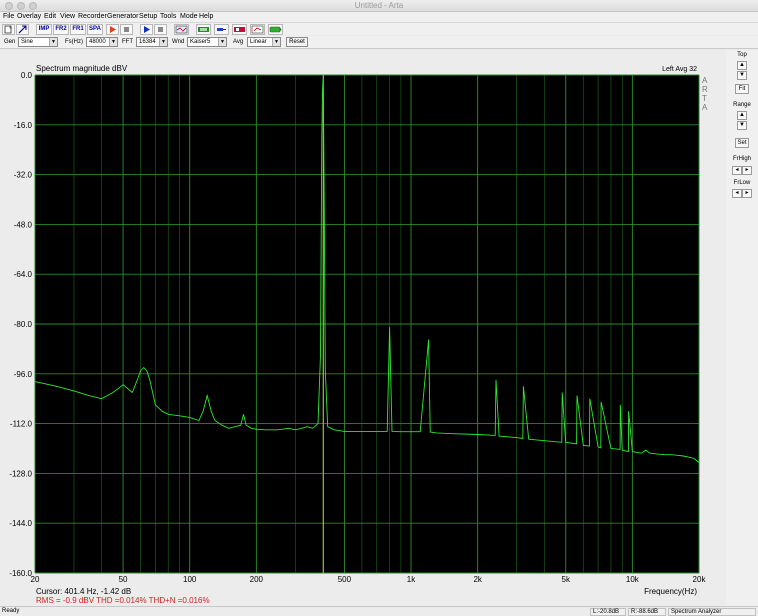 The height and width of the screenshot is (616, 758). Describe the element at coordinates (670, 591) in the screenshot. I see `x-axis-label: Frequency(Hz)` at that location.